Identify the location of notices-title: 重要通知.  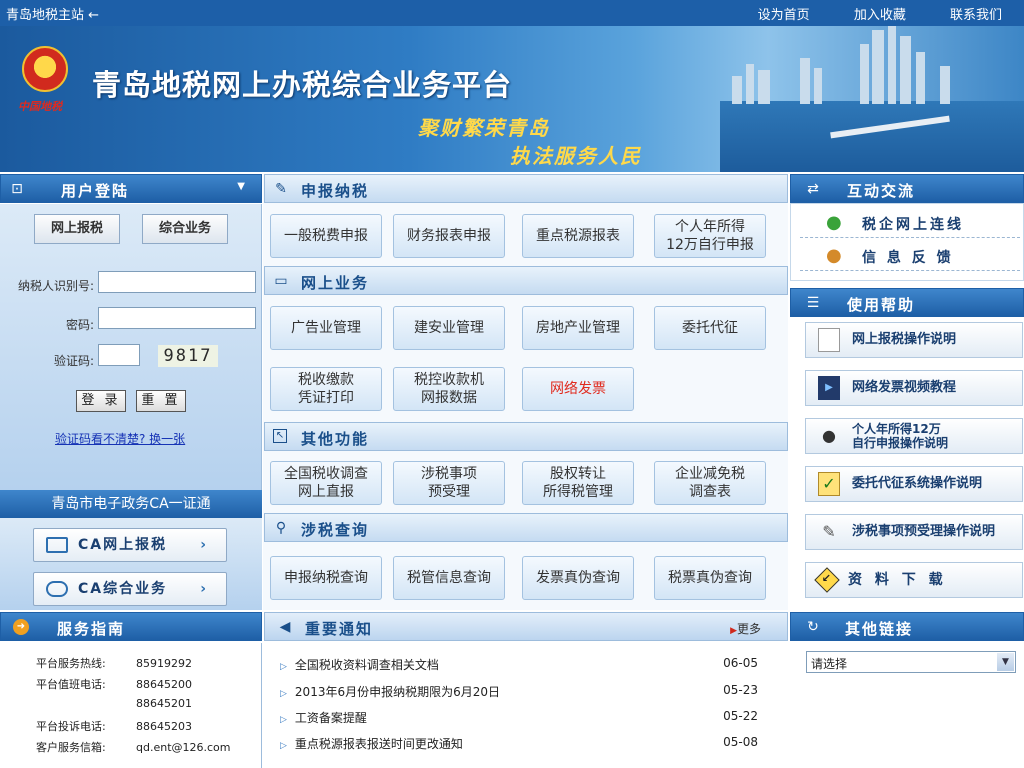
(339, 629).